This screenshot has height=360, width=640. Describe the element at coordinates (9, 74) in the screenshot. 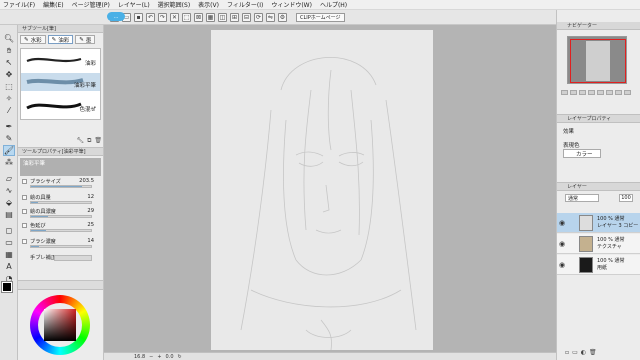

I see `move-layer-icon: ✥` at that location.